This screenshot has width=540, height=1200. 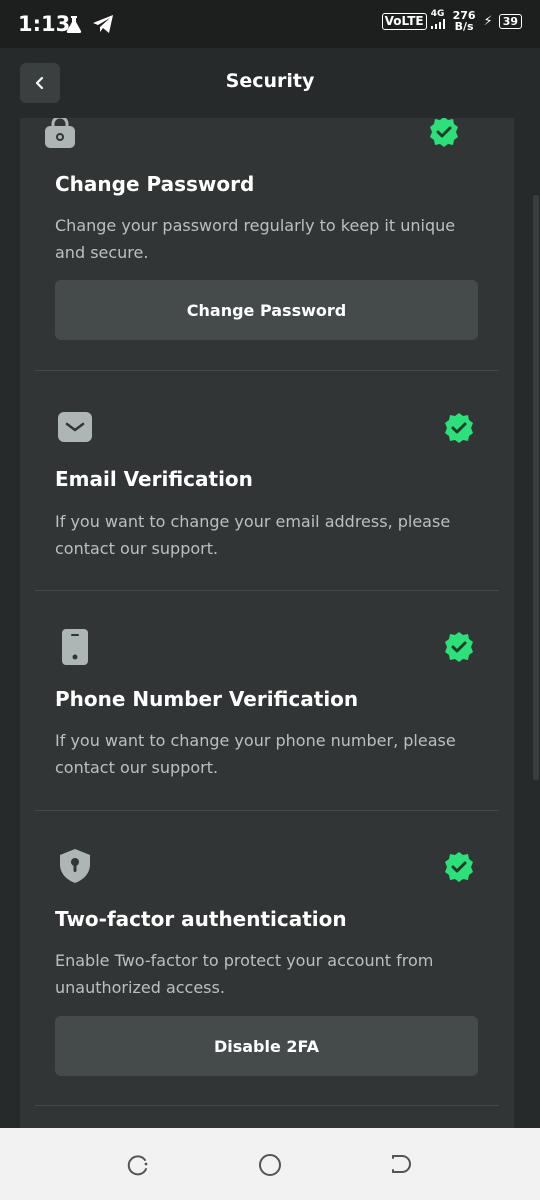 What do you see at coordinates (488, 21) in the screenshot?
I see `charging-icon: ⚡` at bounding box center [488, 21].